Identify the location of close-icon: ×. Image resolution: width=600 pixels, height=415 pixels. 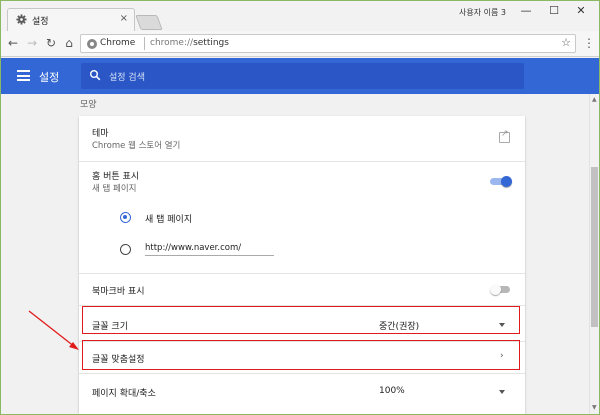
(124, 18).